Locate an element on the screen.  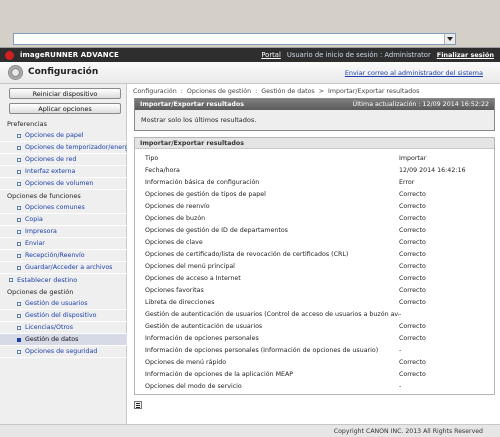
sidebar-item: Gestión del dispositivo is located at coordinates (63, 316).